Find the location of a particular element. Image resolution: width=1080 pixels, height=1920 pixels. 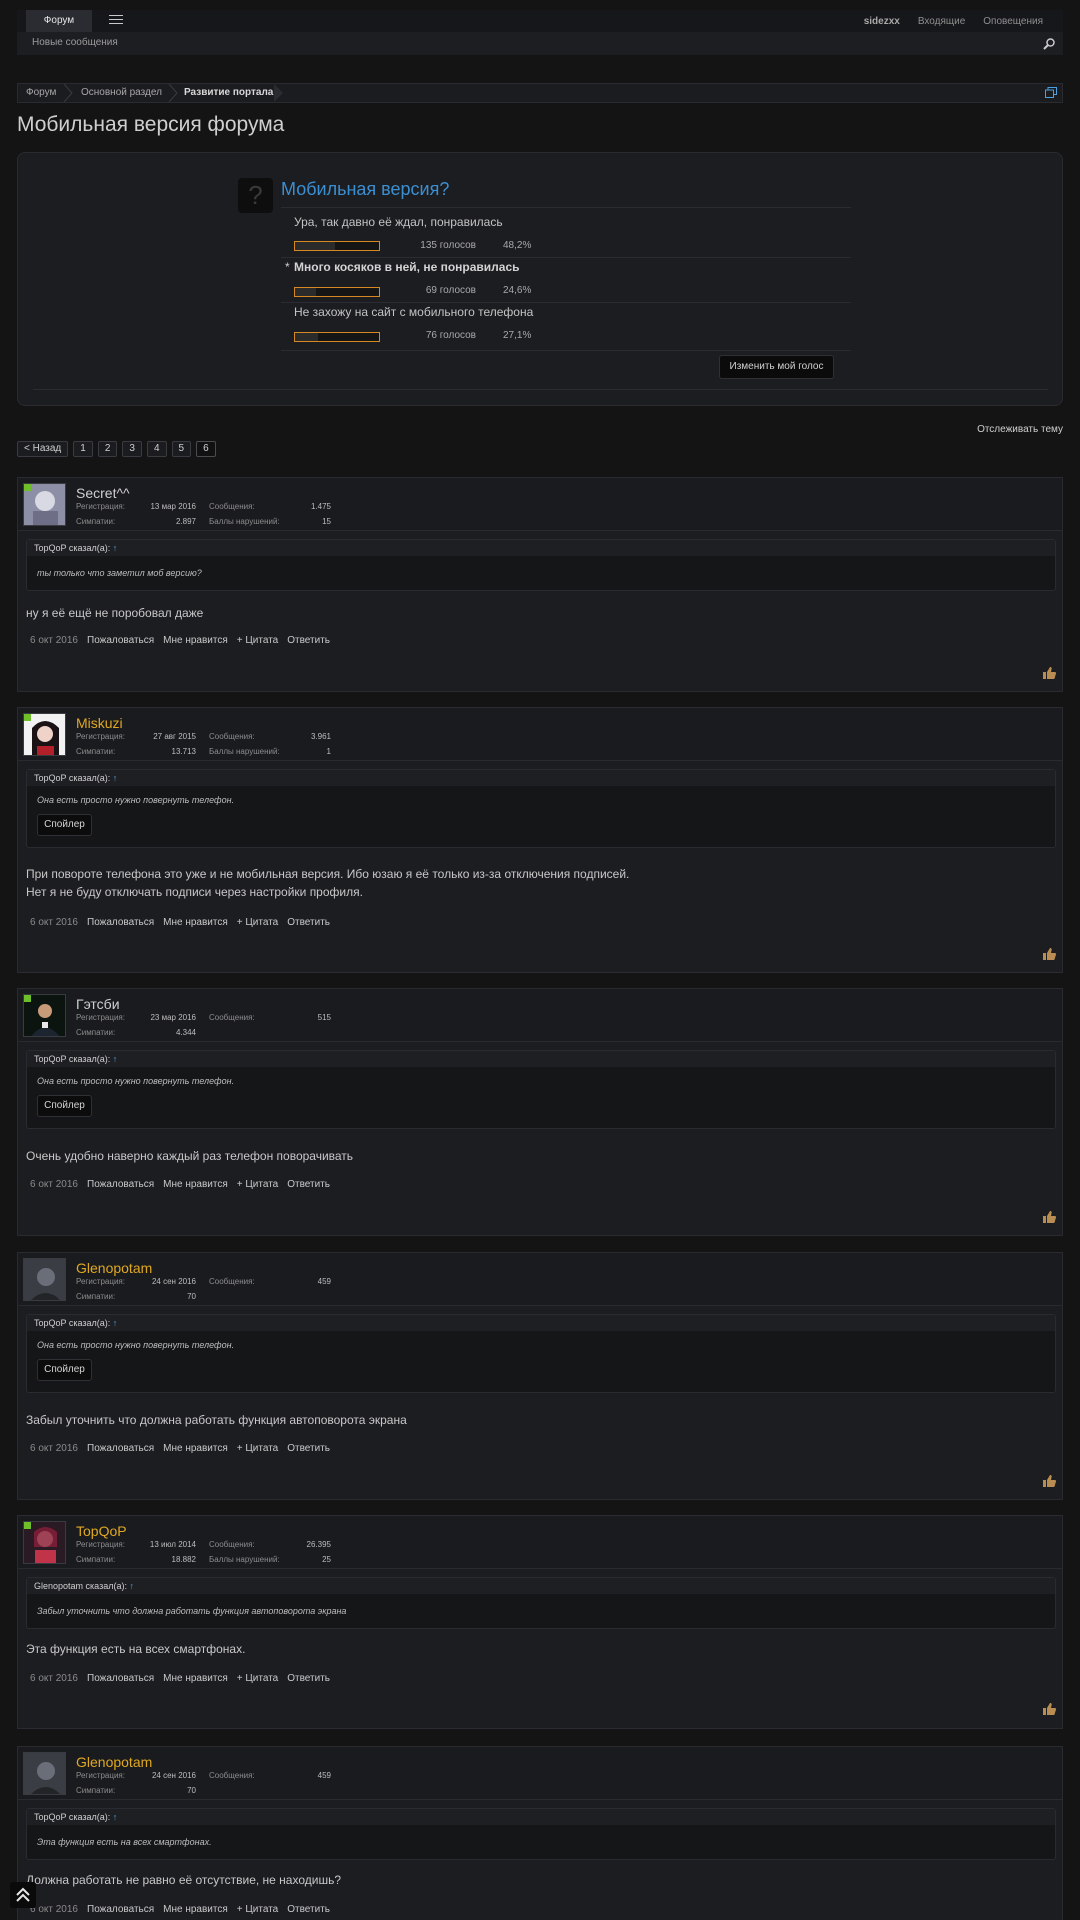

poll-option-label: Много косяков в ней, не понравилась is located at coordinates (407, 267).